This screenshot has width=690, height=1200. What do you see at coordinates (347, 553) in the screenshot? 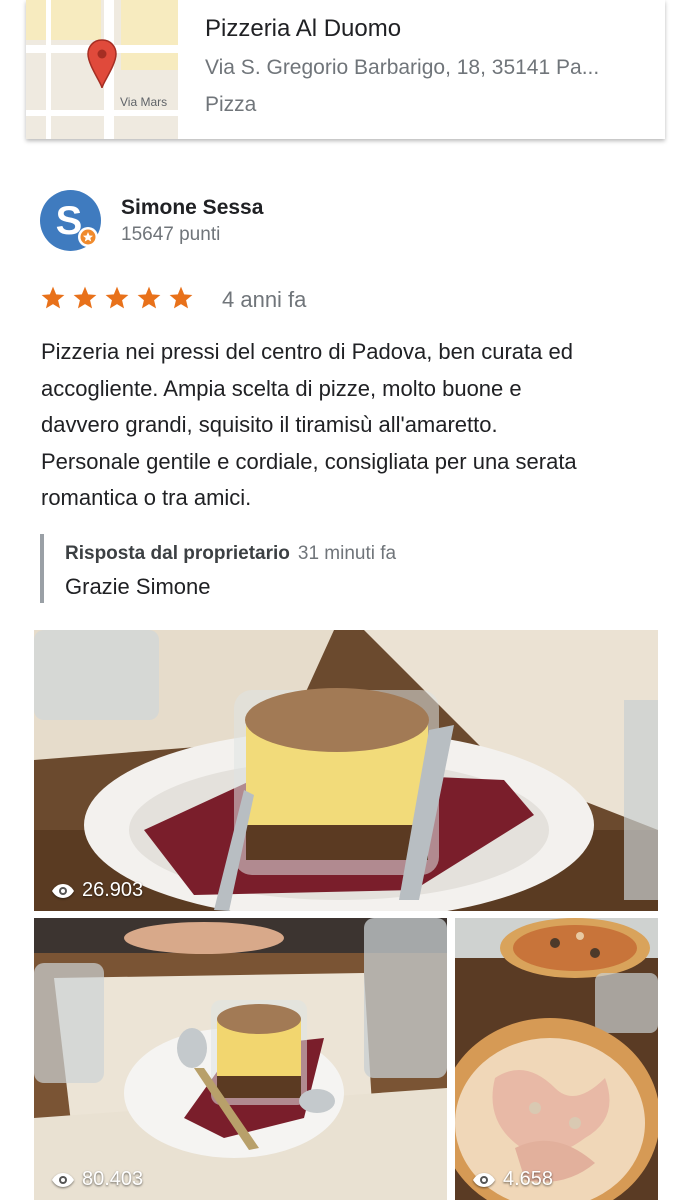
I see `owner-reply-time: 31 minuti fa` at bounding box center [347, 553].